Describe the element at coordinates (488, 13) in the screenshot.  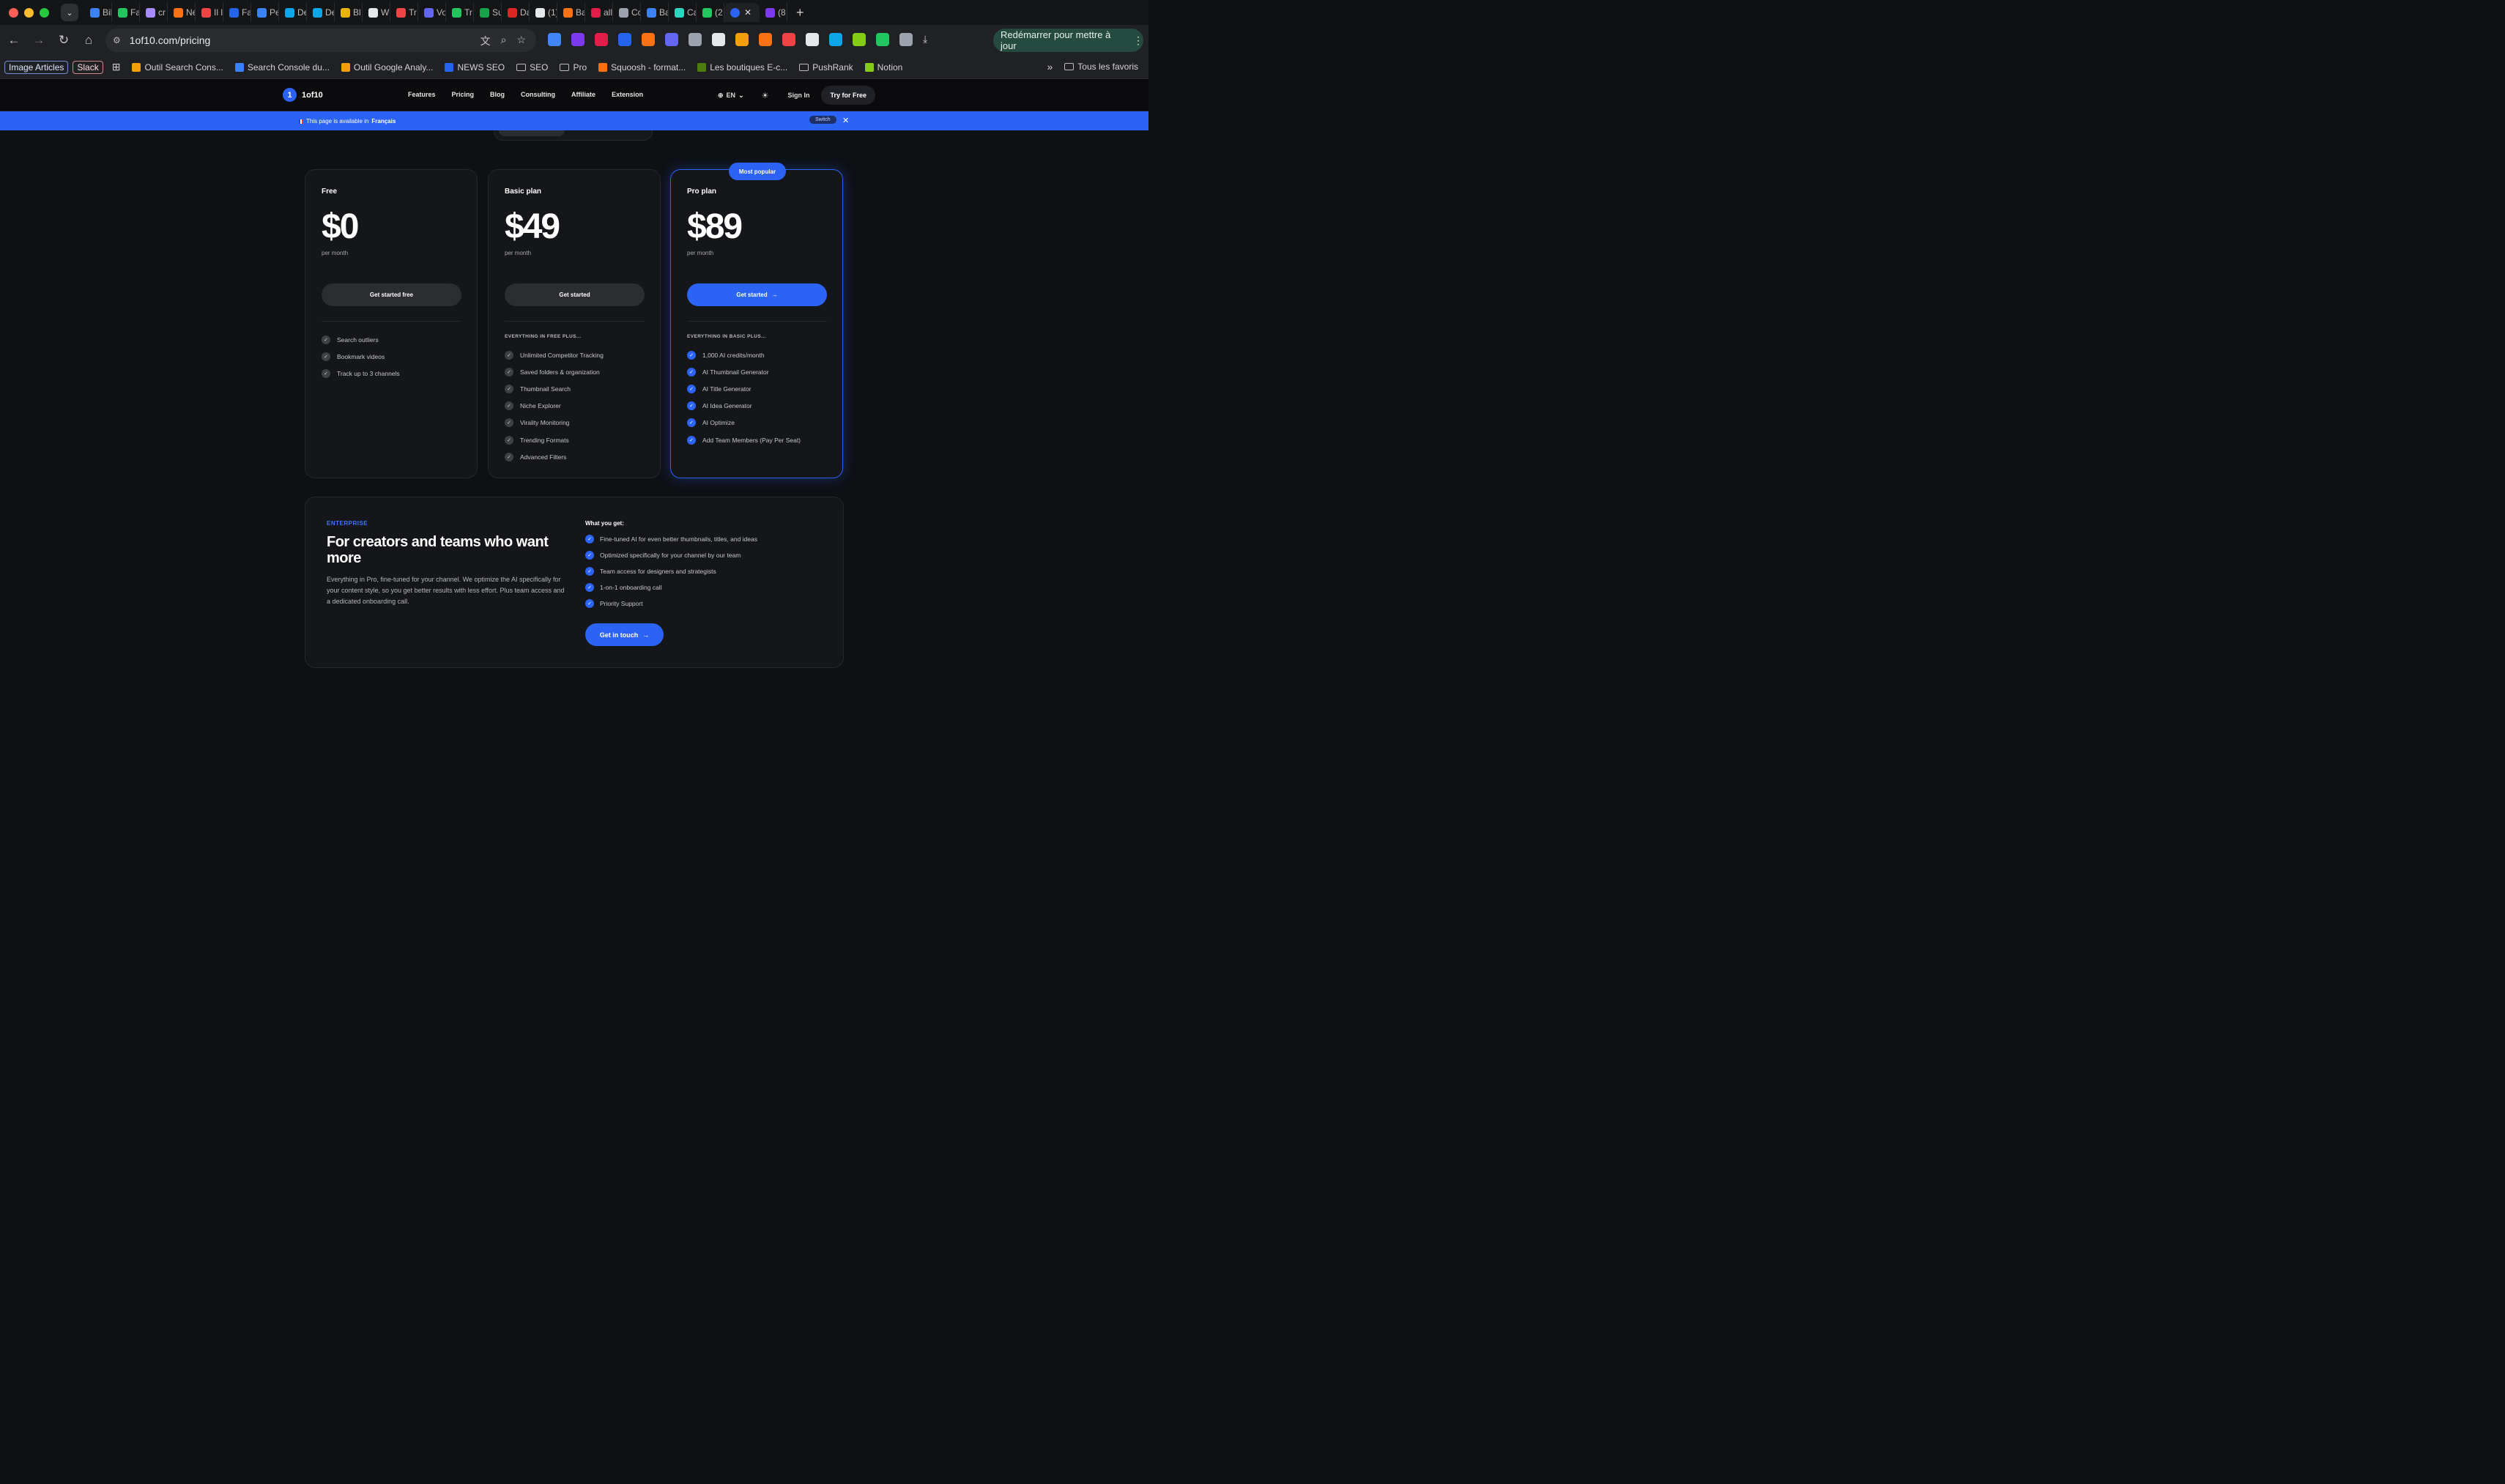
I see `tab-14: Su` at that location.